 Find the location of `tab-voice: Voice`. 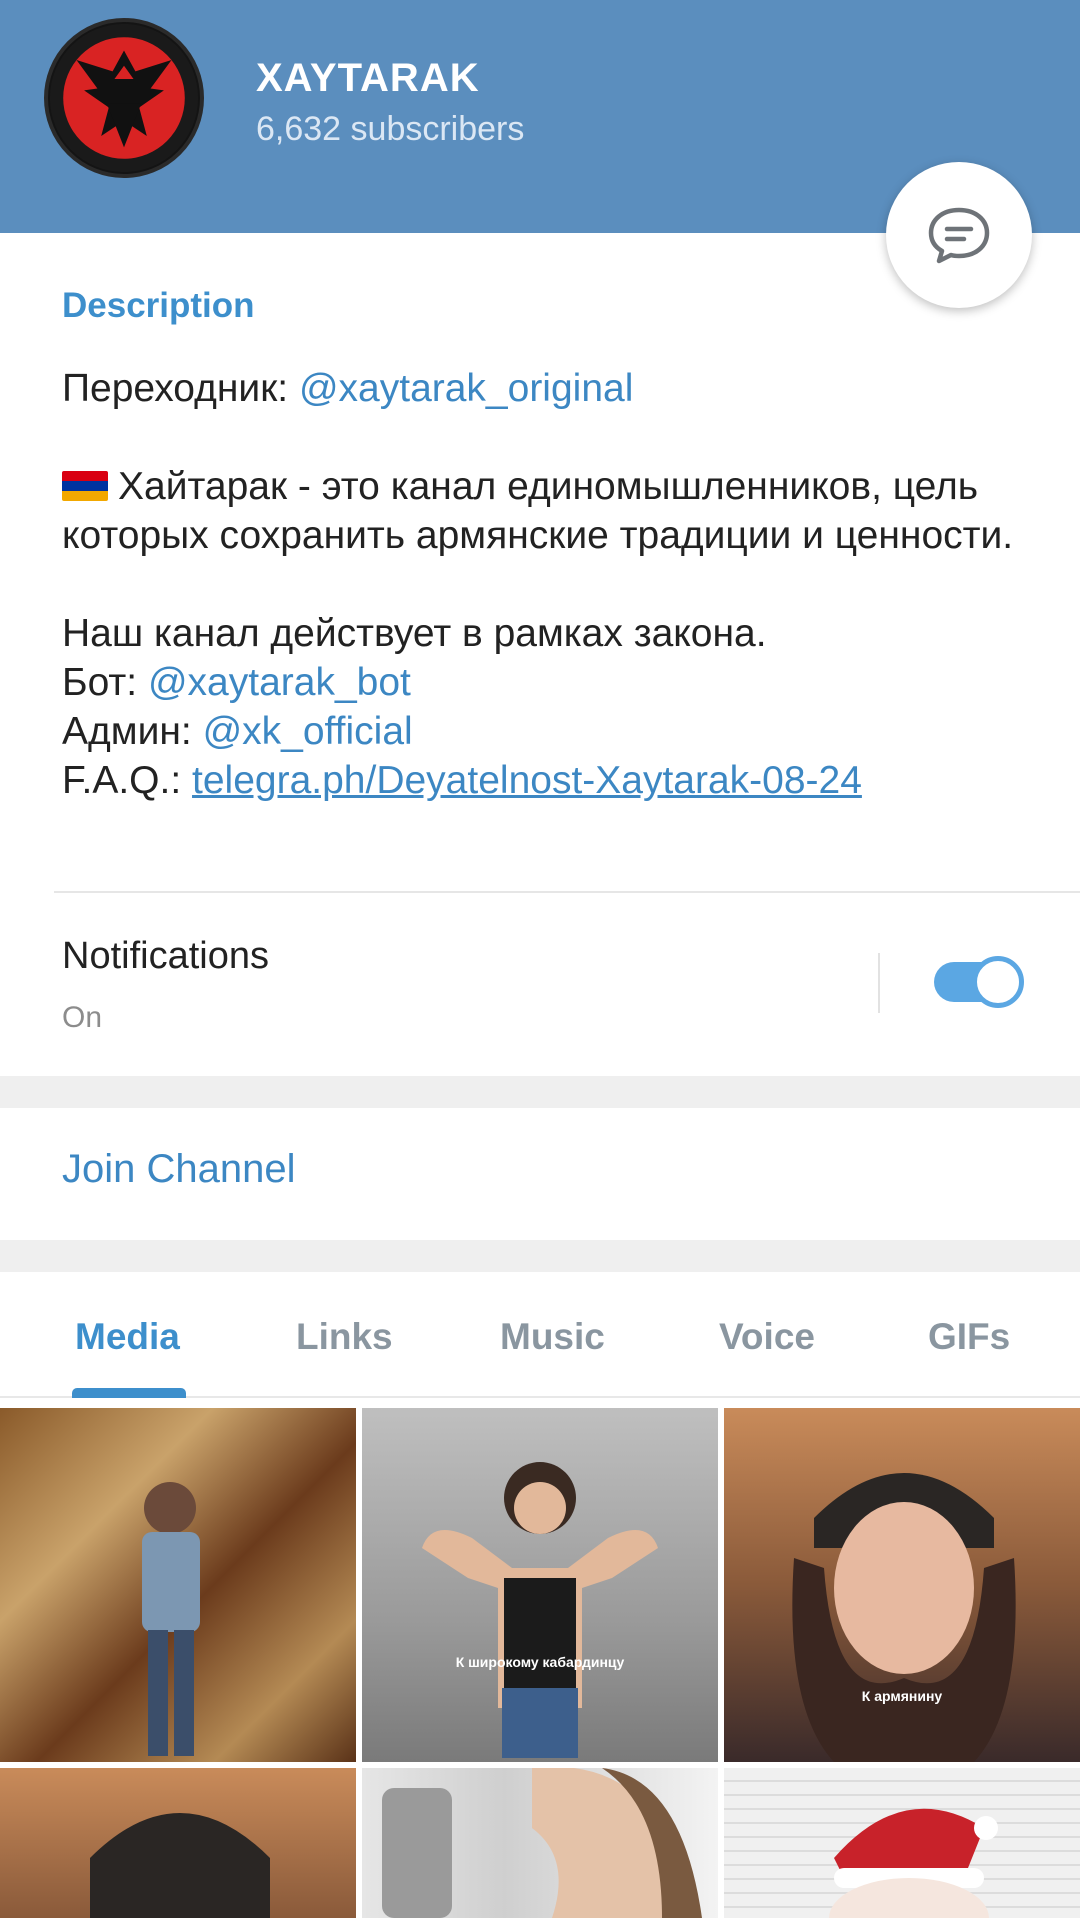

tab-voice: Voice is located at coordinates (767, 1337).